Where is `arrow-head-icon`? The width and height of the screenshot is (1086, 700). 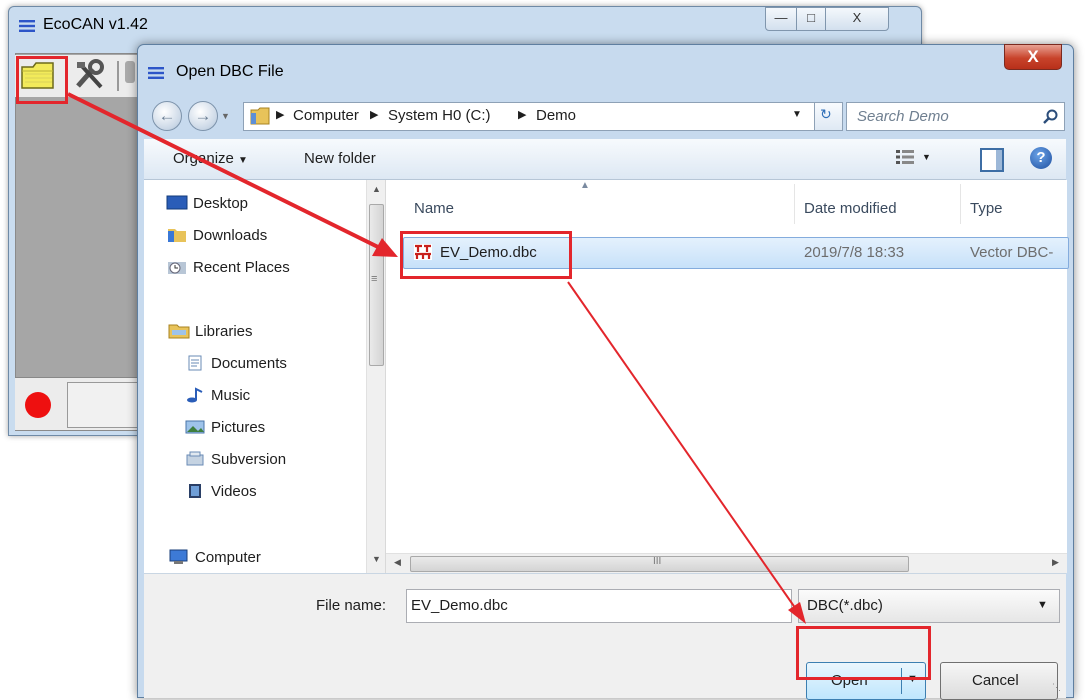
arrow-head-icon is located at coordinates (797, 613).